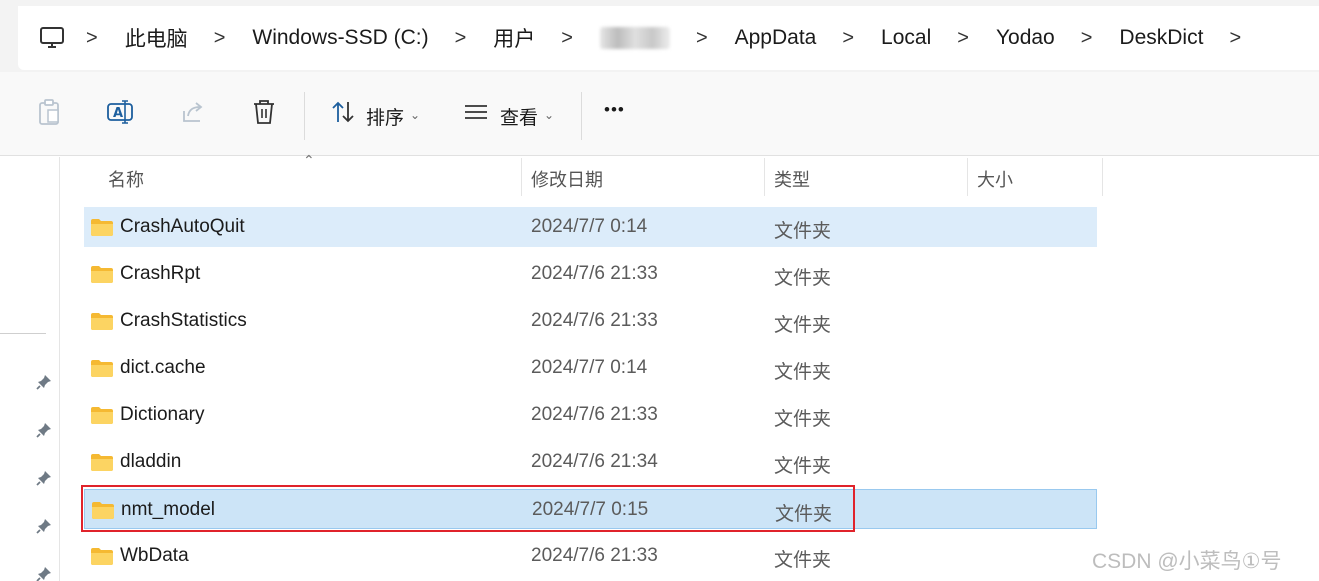 This screenshot has width=1319, height=581. I want to click on file-name: CrashRpt, so click(160, 273).